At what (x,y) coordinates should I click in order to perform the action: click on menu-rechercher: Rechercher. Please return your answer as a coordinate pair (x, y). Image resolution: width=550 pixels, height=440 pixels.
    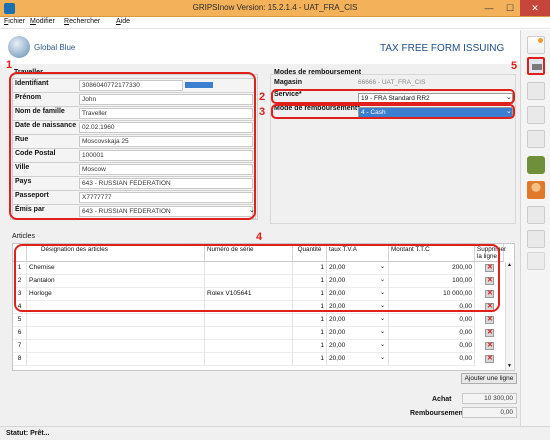
    Looking at the image, I should click on (82, 21).